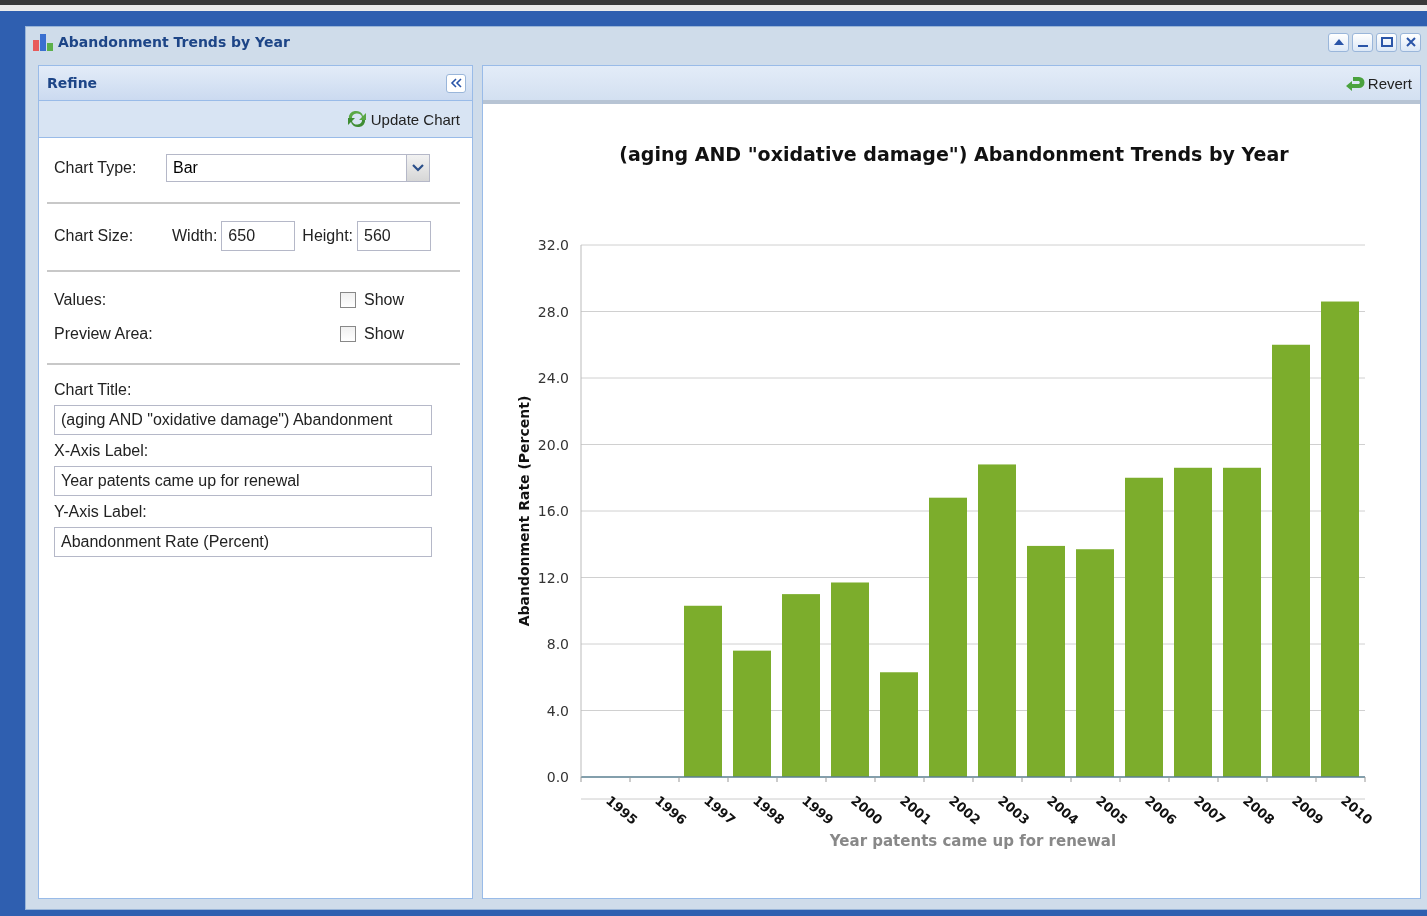  I want to click on y-tick-label: 4.0, so click(557, 710).